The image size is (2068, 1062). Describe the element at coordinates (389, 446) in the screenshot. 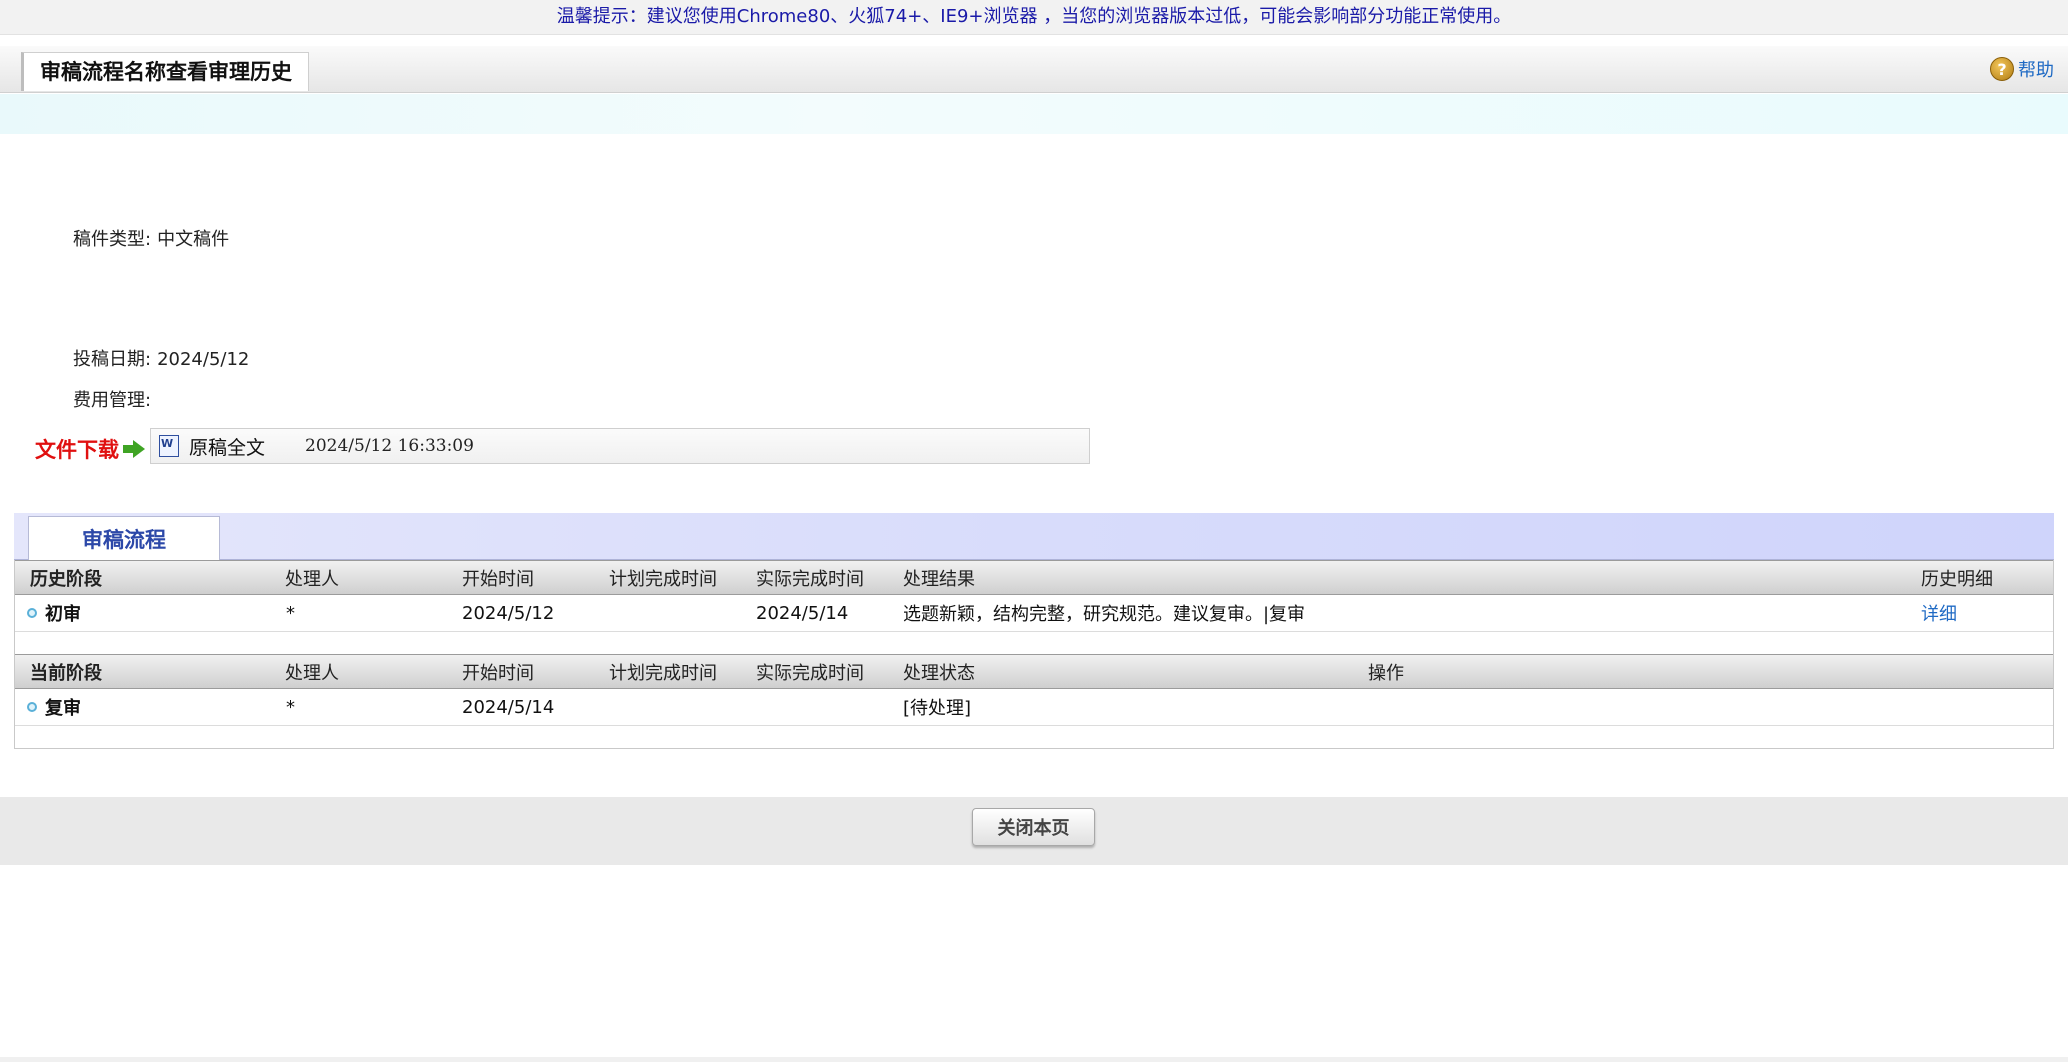

I see `file-time: 2024/5/12 16:33:09` at that location.